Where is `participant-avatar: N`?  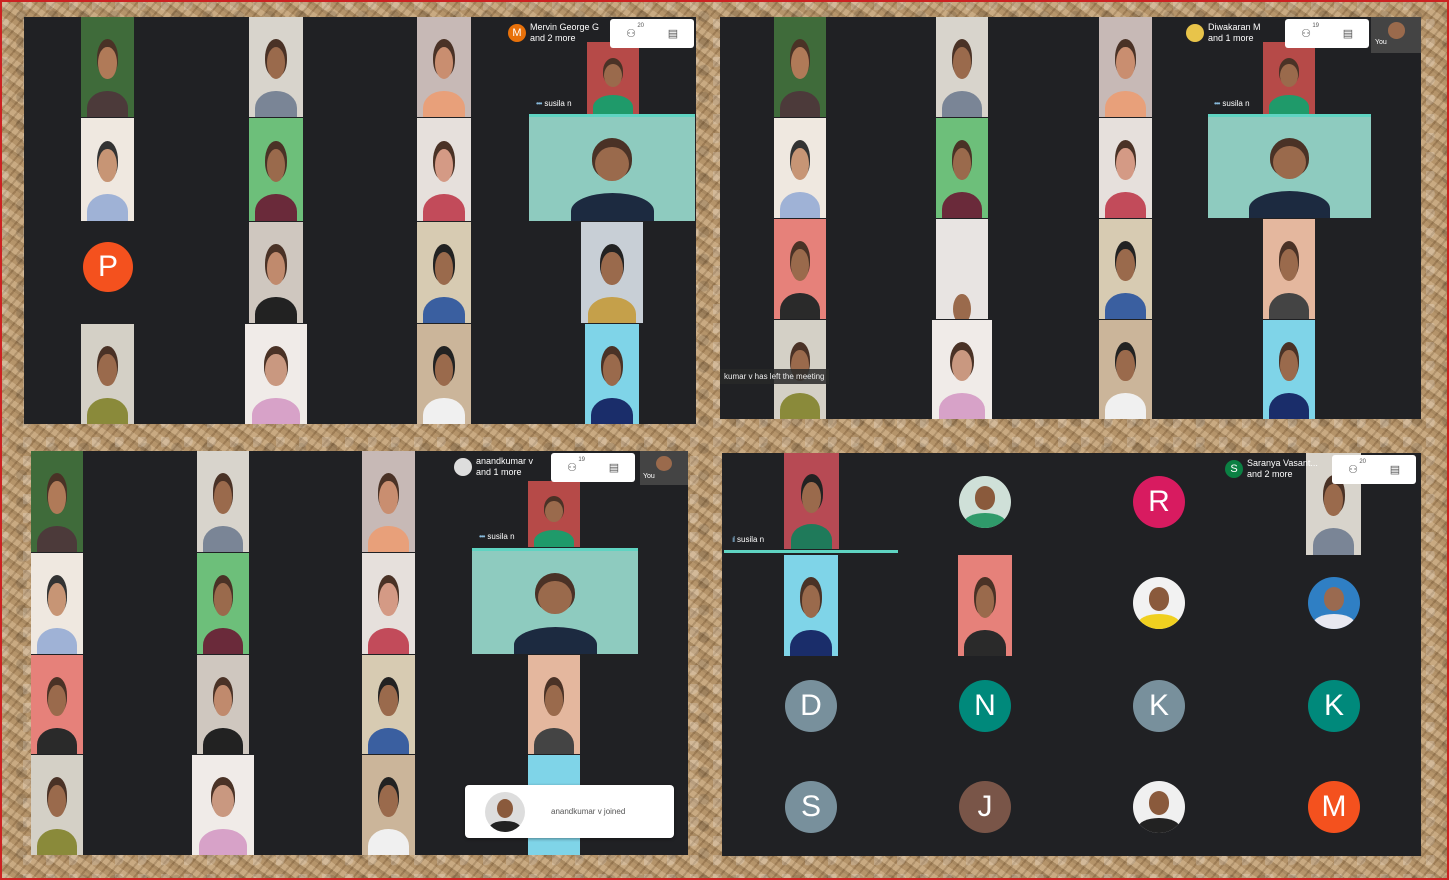
participant-avatar: N is located at coordinates (985, 706).